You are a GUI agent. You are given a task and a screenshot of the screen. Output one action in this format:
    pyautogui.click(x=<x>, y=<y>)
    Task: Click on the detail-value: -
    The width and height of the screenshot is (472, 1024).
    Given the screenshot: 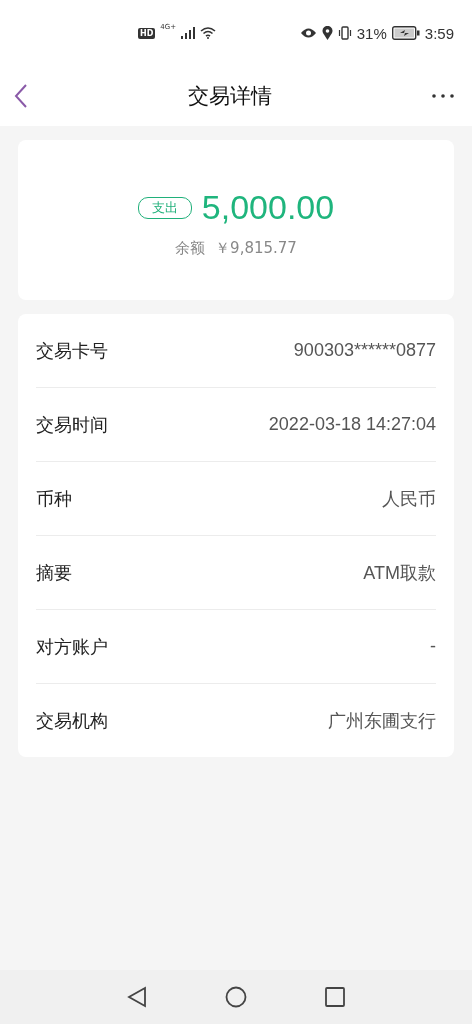 What is the action you would take?
    pyautogui.click(x=433, y=646)
    